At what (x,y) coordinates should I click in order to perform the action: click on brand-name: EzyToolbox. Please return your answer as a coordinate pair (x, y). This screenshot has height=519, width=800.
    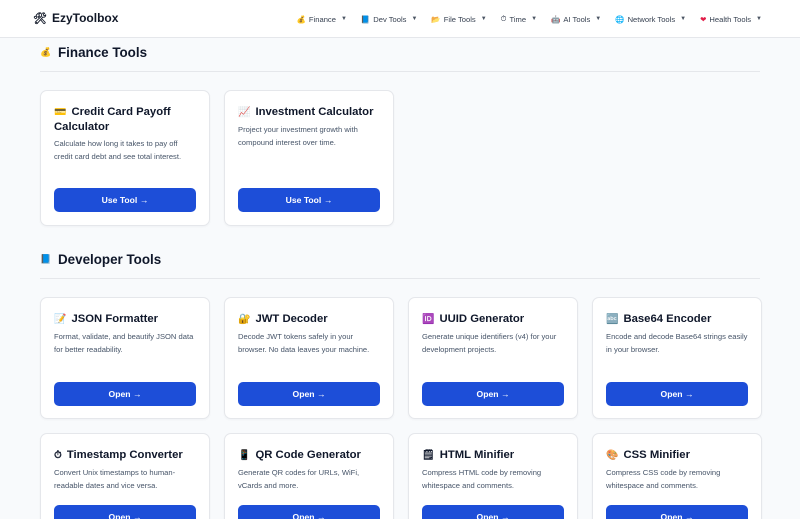
    Looking at the image, I should click on (85, 18).